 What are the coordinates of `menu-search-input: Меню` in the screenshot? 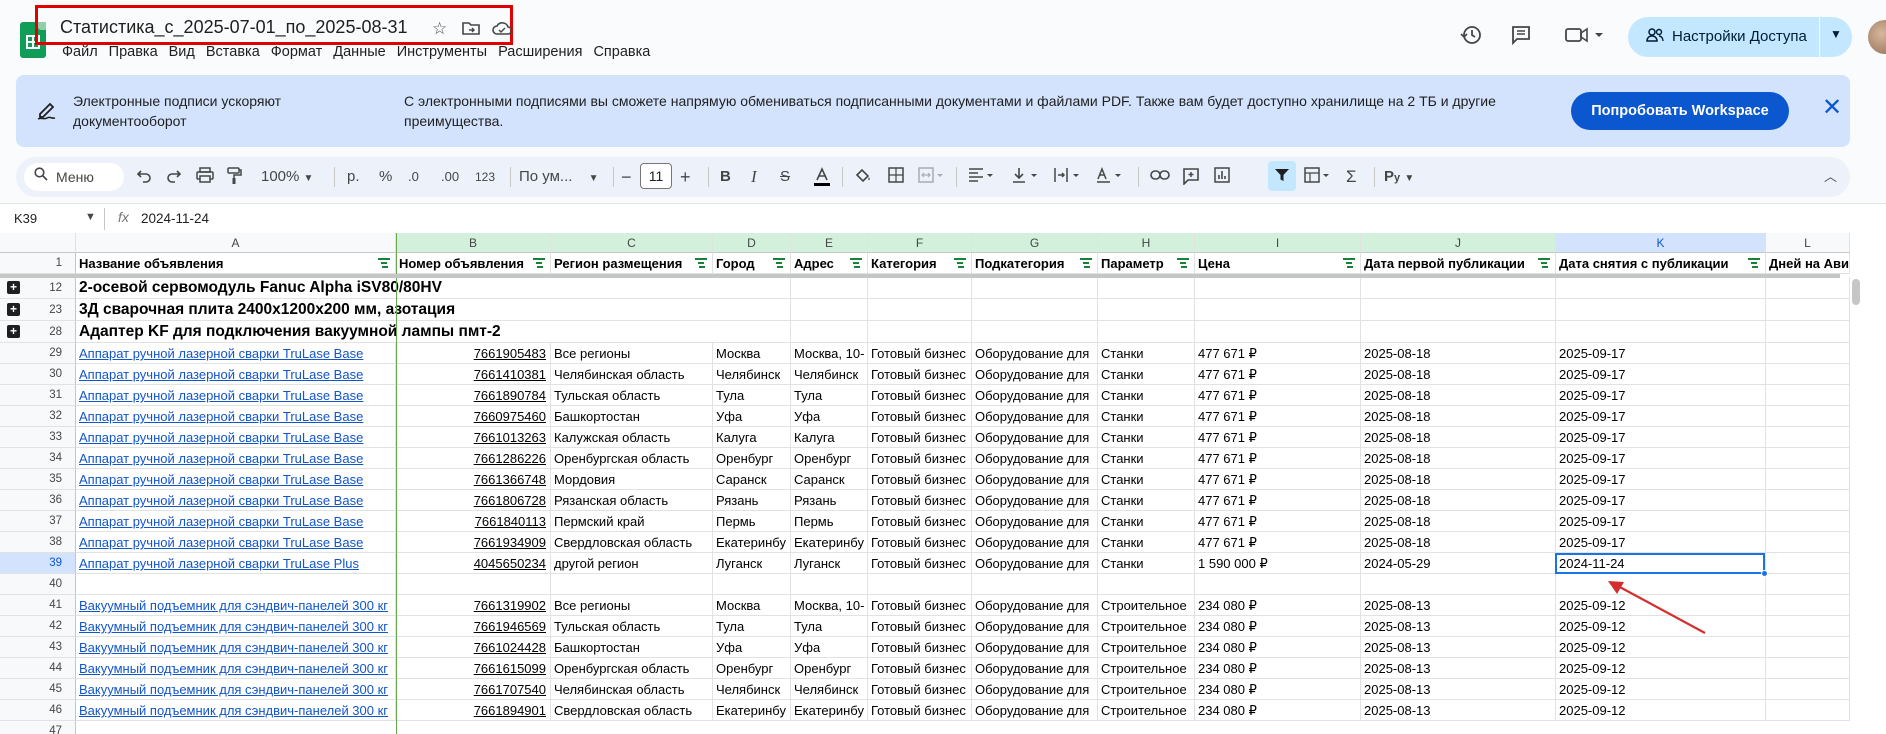 It's located at (74, 177).